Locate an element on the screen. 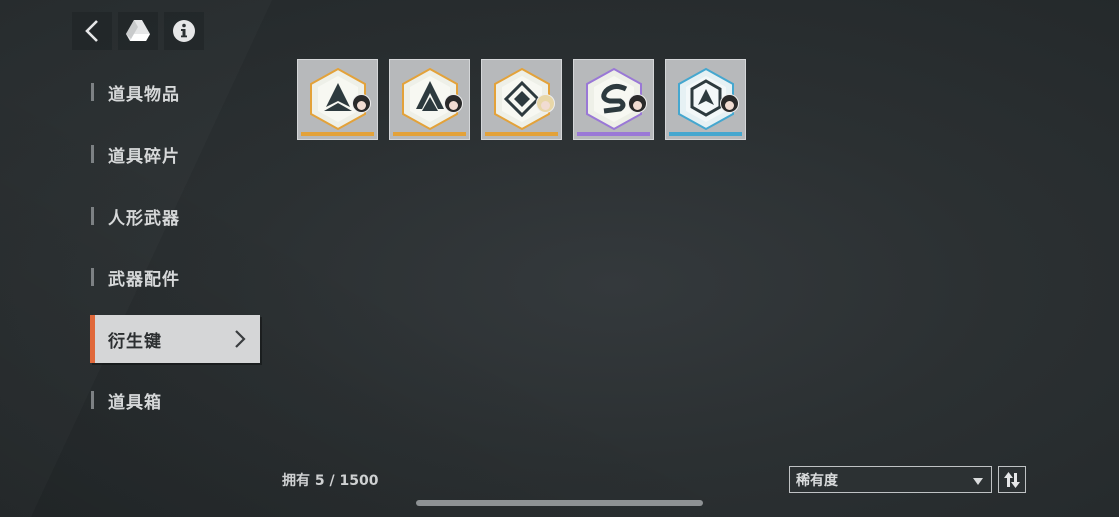 The height and width of the screenshot is (517, 1119). sidebar-item-attachments: 武器配件 is located at coordinates (175, 277).